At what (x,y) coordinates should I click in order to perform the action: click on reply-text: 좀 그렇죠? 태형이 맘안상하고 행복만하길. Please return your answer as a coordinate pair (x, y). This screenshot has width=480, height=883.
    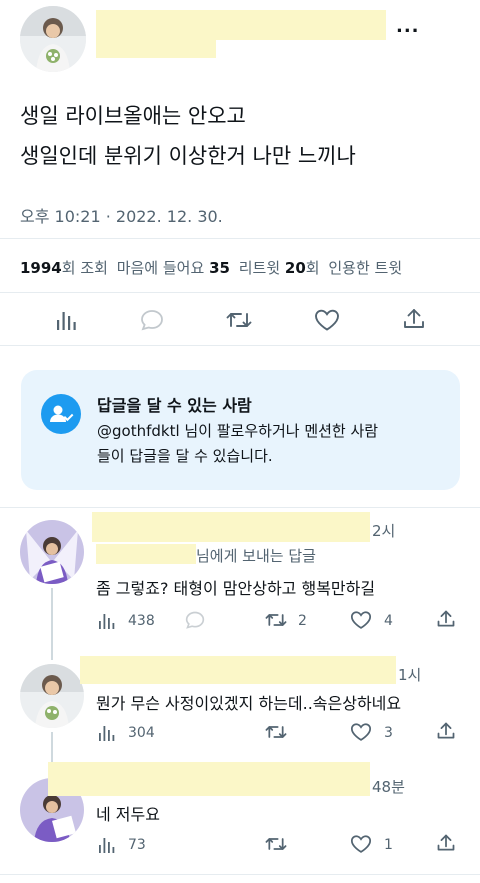
    Looking at the image, I should click on (236, 588).